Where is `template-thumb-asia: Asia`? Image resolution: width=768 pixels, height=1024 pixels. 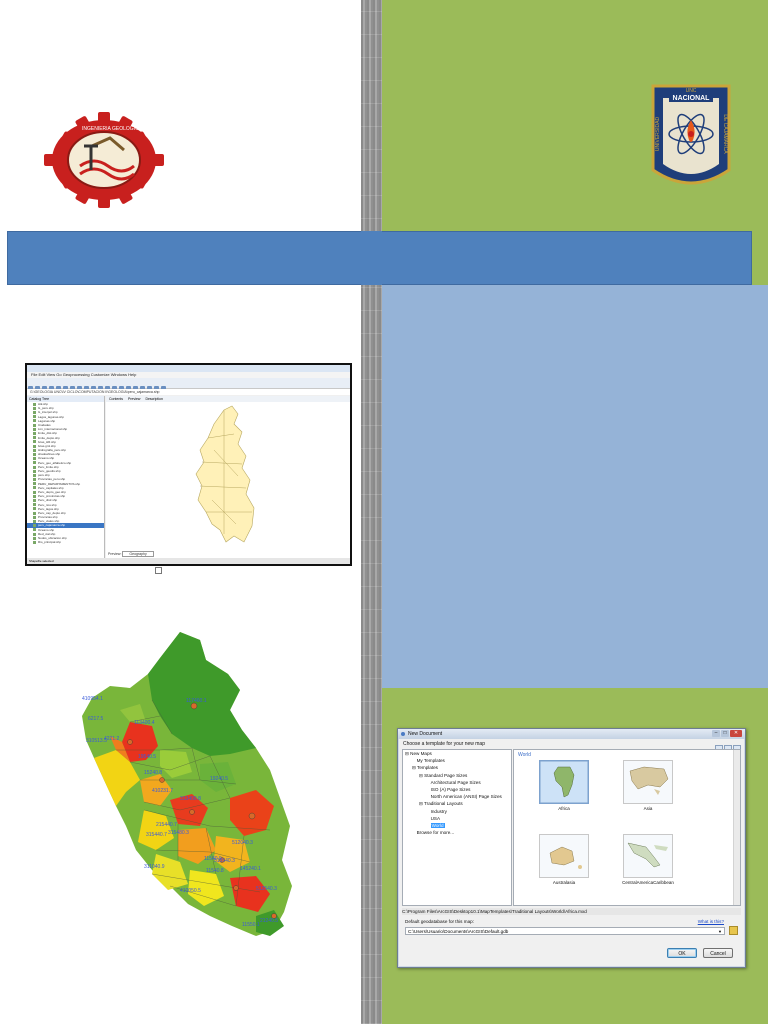
template-thumb-asia: Asia is located at coordinates (648, 788).